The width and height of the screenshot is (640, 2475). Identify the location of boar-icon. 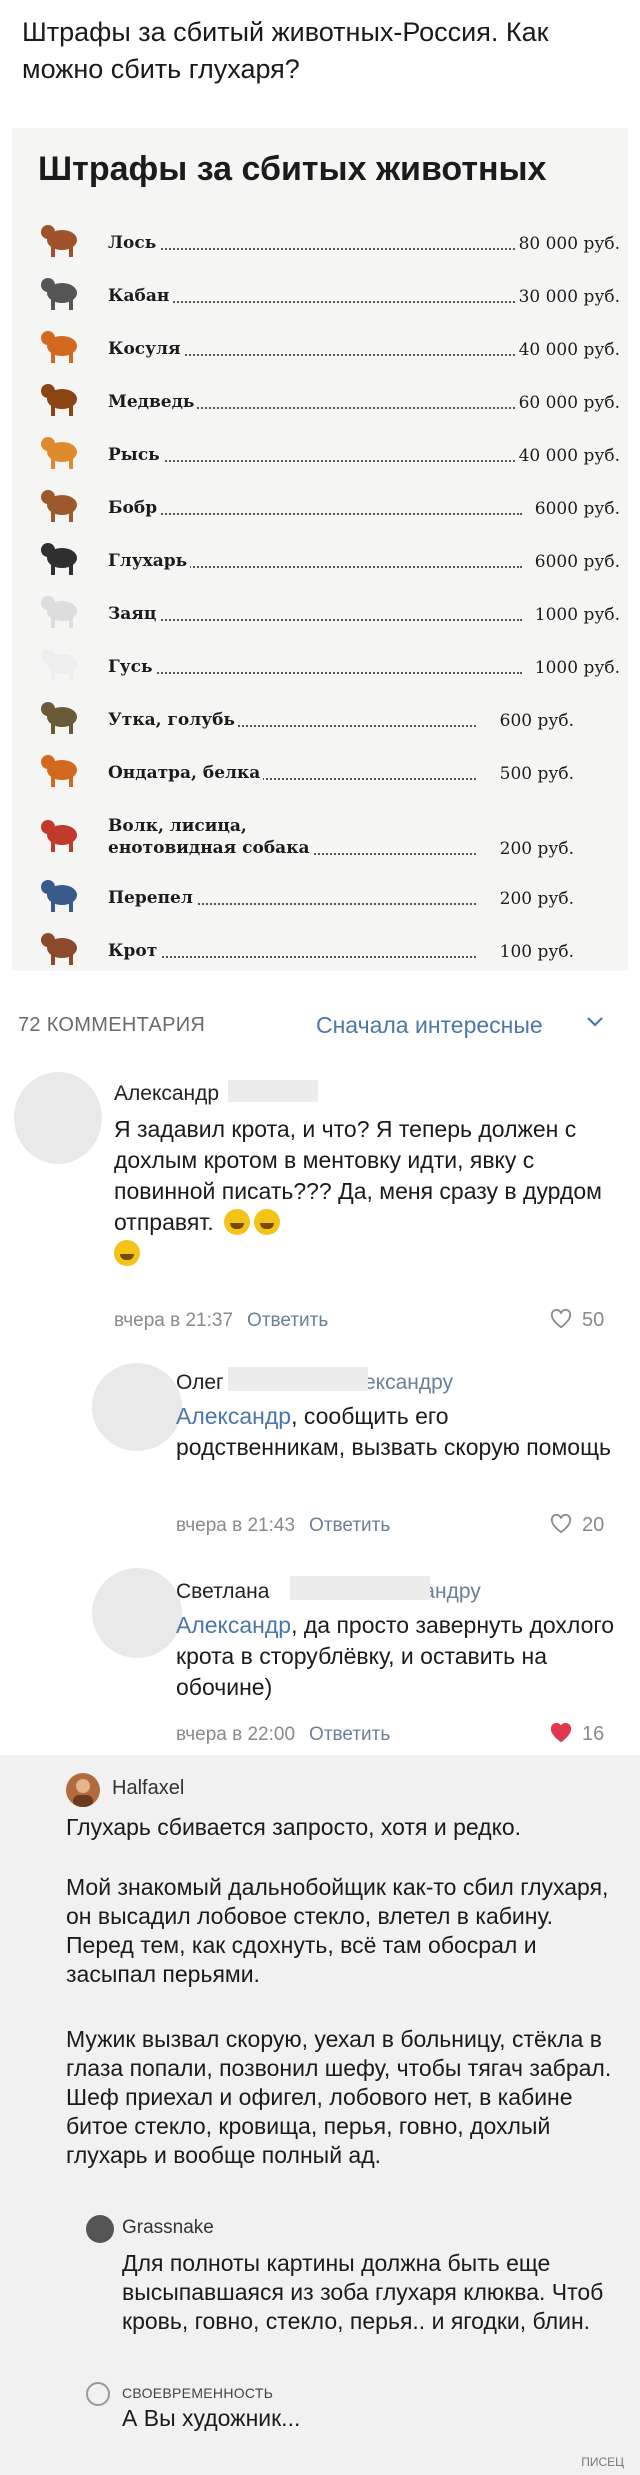
(59, 294).